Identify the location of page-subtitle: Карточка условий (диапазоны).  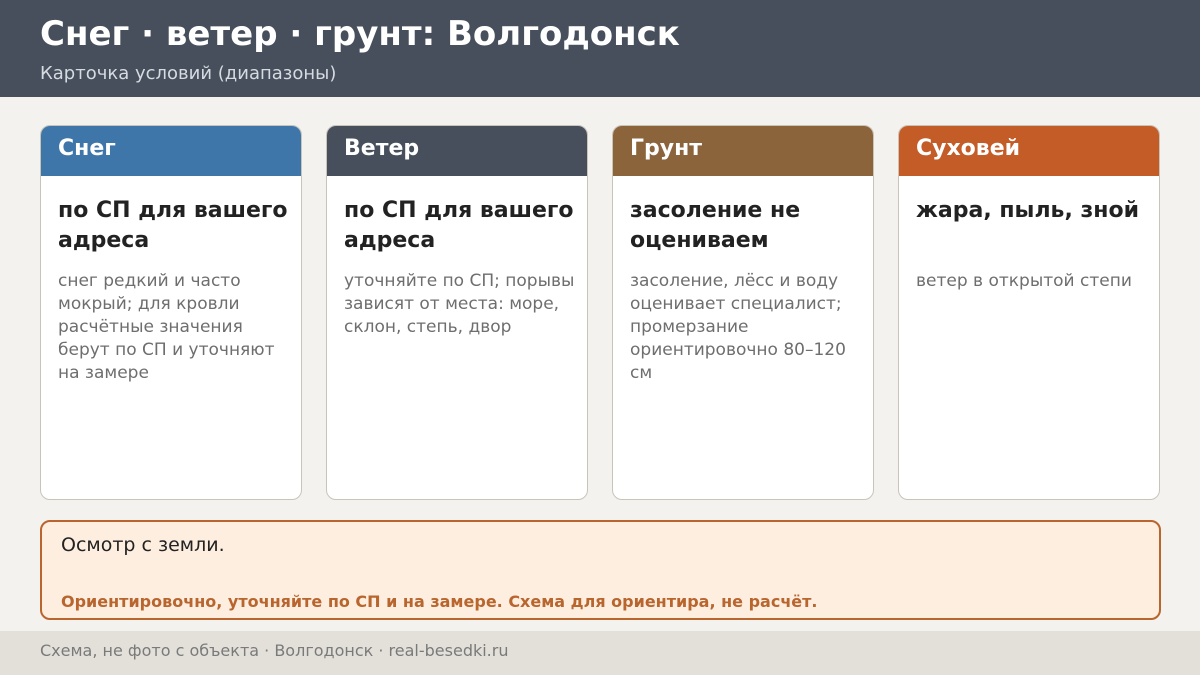
(188, 73).